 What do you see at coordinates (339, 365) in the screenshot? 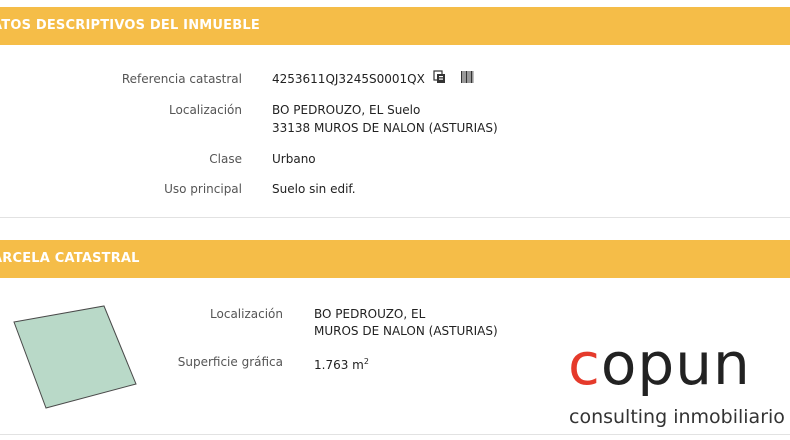
I see `superficie-number: 1.763 m` at bounding box center [339, 365].